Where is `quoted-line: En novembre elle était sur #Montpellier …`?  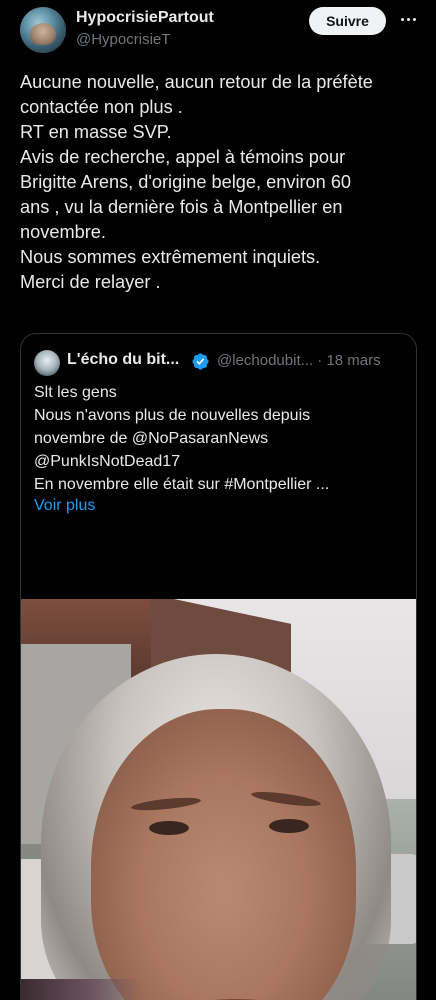
quoted-line: En novembre elle était sur #Montpellier … is located at coordinates (182, 484).